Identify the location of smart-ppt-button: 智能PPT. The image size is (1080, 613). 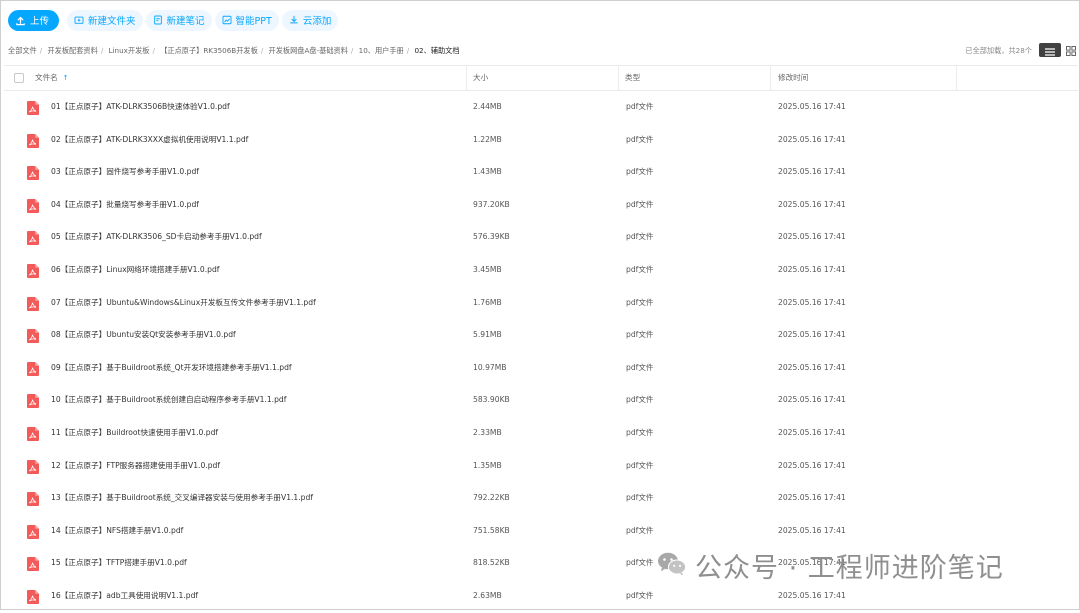
(246, 20).